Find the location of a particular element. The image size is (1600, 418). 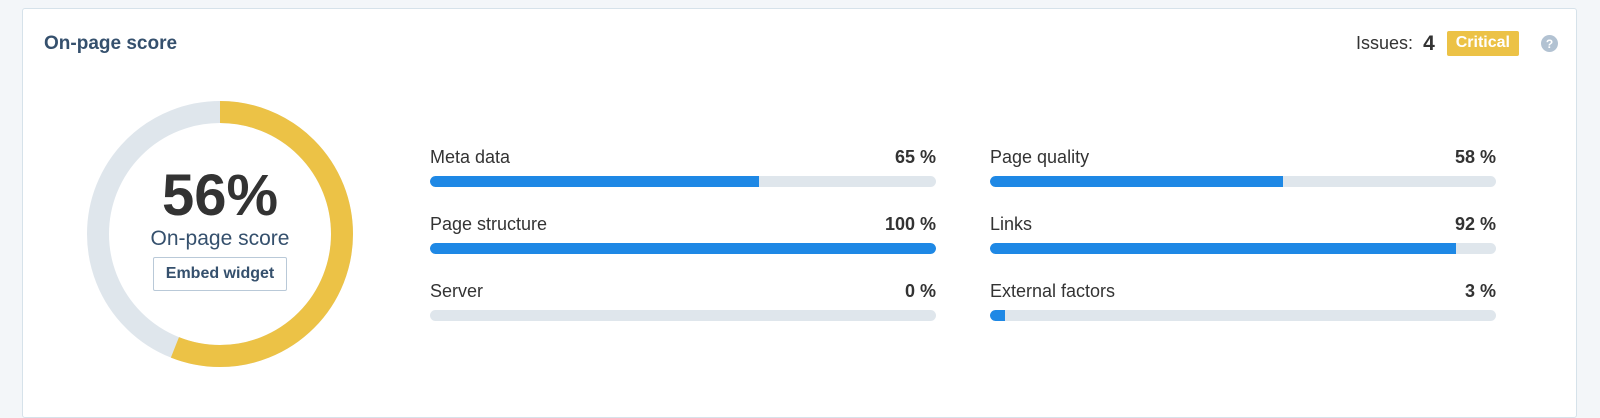

metric-name: Page quality is located at coordinates (1040, 157).